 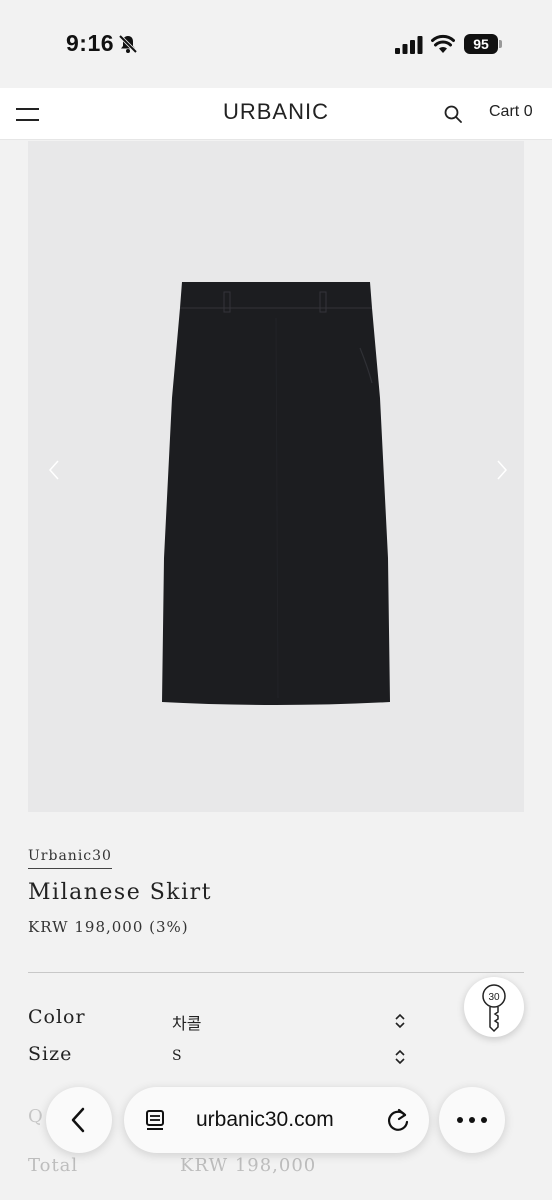 I want to click on browser-back-button, so click(x=79, y=1120).